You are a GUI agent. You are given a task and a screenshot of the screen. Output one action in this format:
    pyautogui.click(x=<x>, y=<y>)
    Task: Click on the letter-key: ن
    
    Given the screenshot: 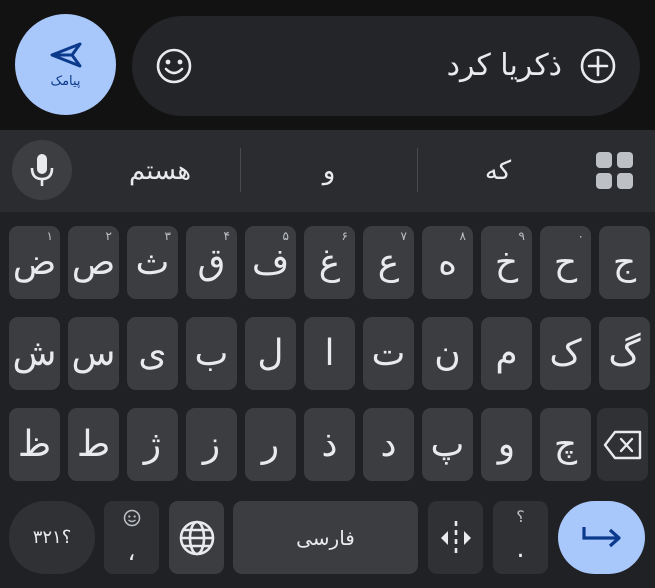 What is the action you would take?
    pyautogui.click(x=447, y=353)
    